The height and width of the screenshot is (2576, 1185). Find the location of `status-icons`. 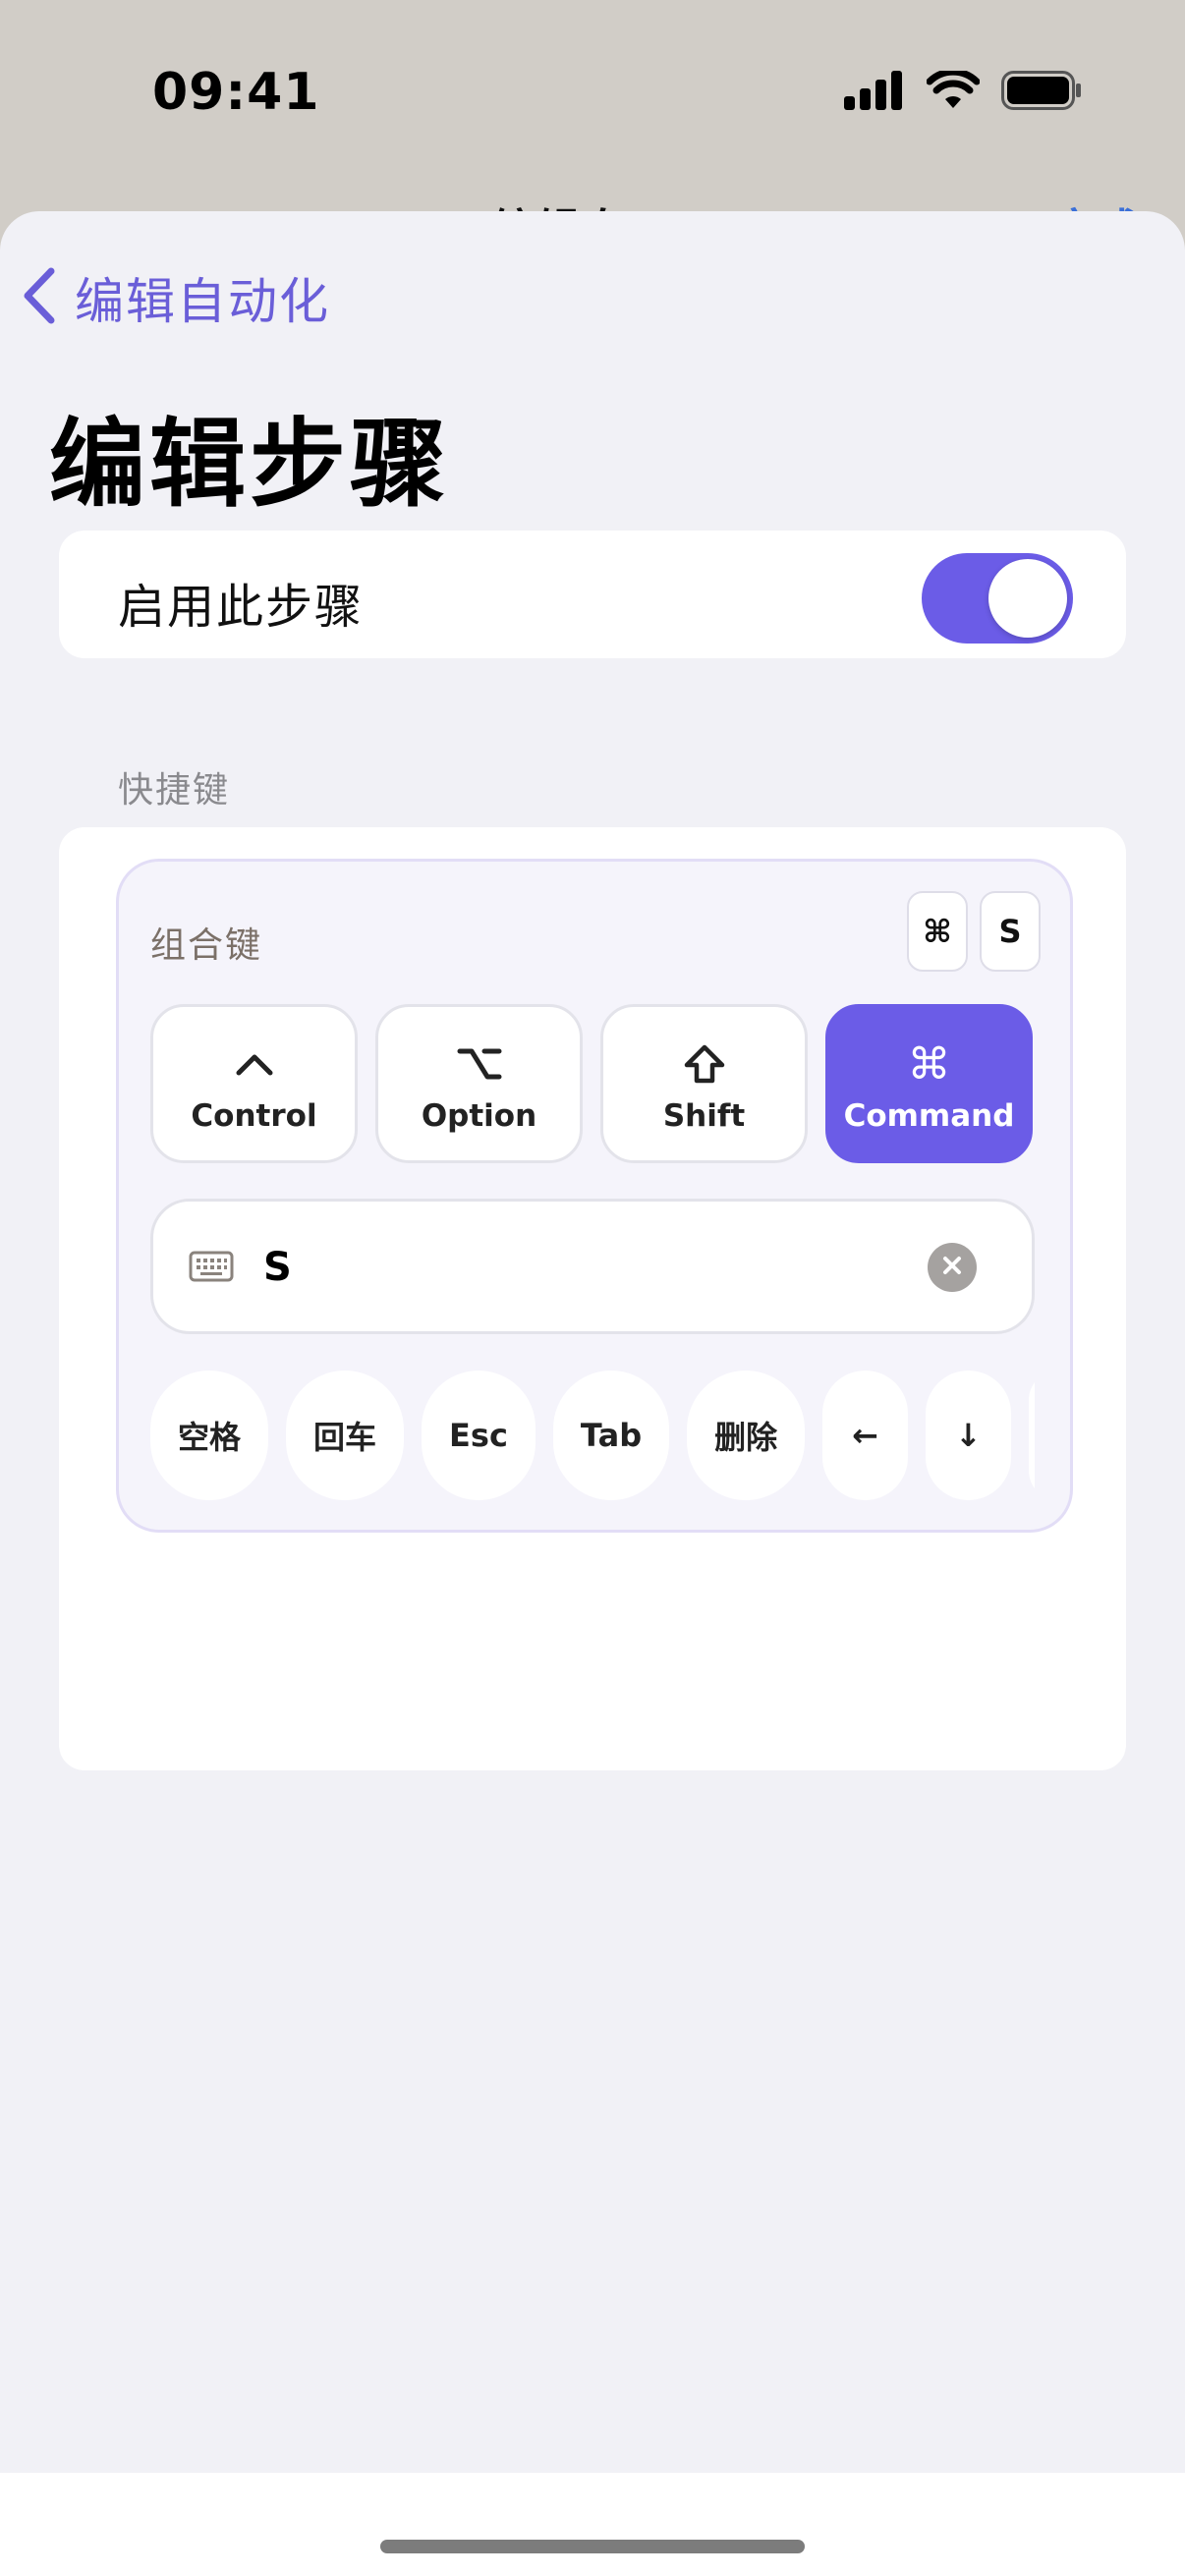

status-icons is located at coordinates (963, 91).